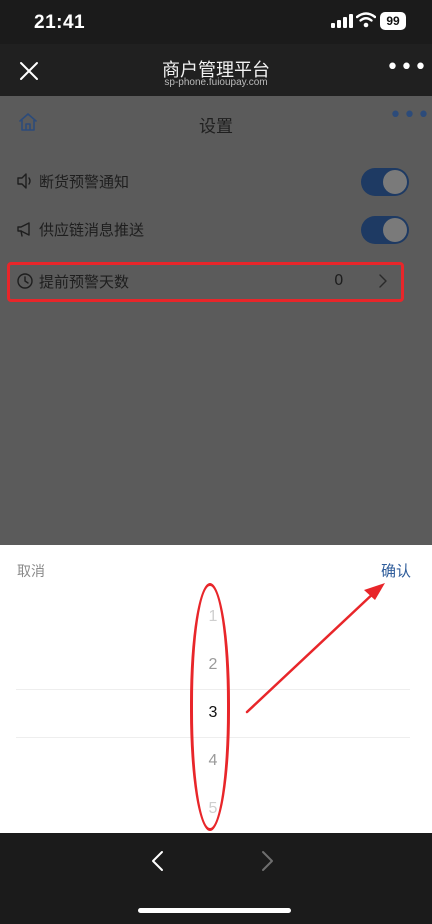 This screenshot has height=924, width=432. I want to click on row-supply-push: 供应链消息推送, so click(216, 230).